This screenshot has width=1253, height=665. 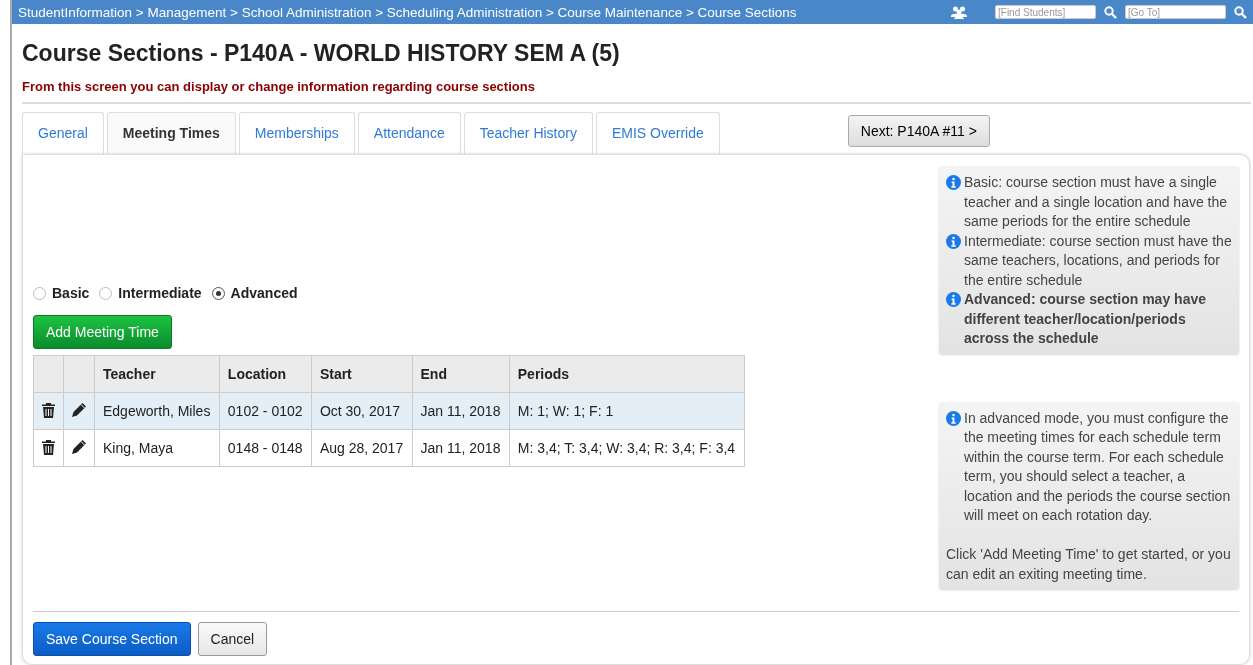 What do you see at coordinates (265, 448) in the screenshot?
I see `table-cell: 0148 - 0148` at bounding box center [265, 448].